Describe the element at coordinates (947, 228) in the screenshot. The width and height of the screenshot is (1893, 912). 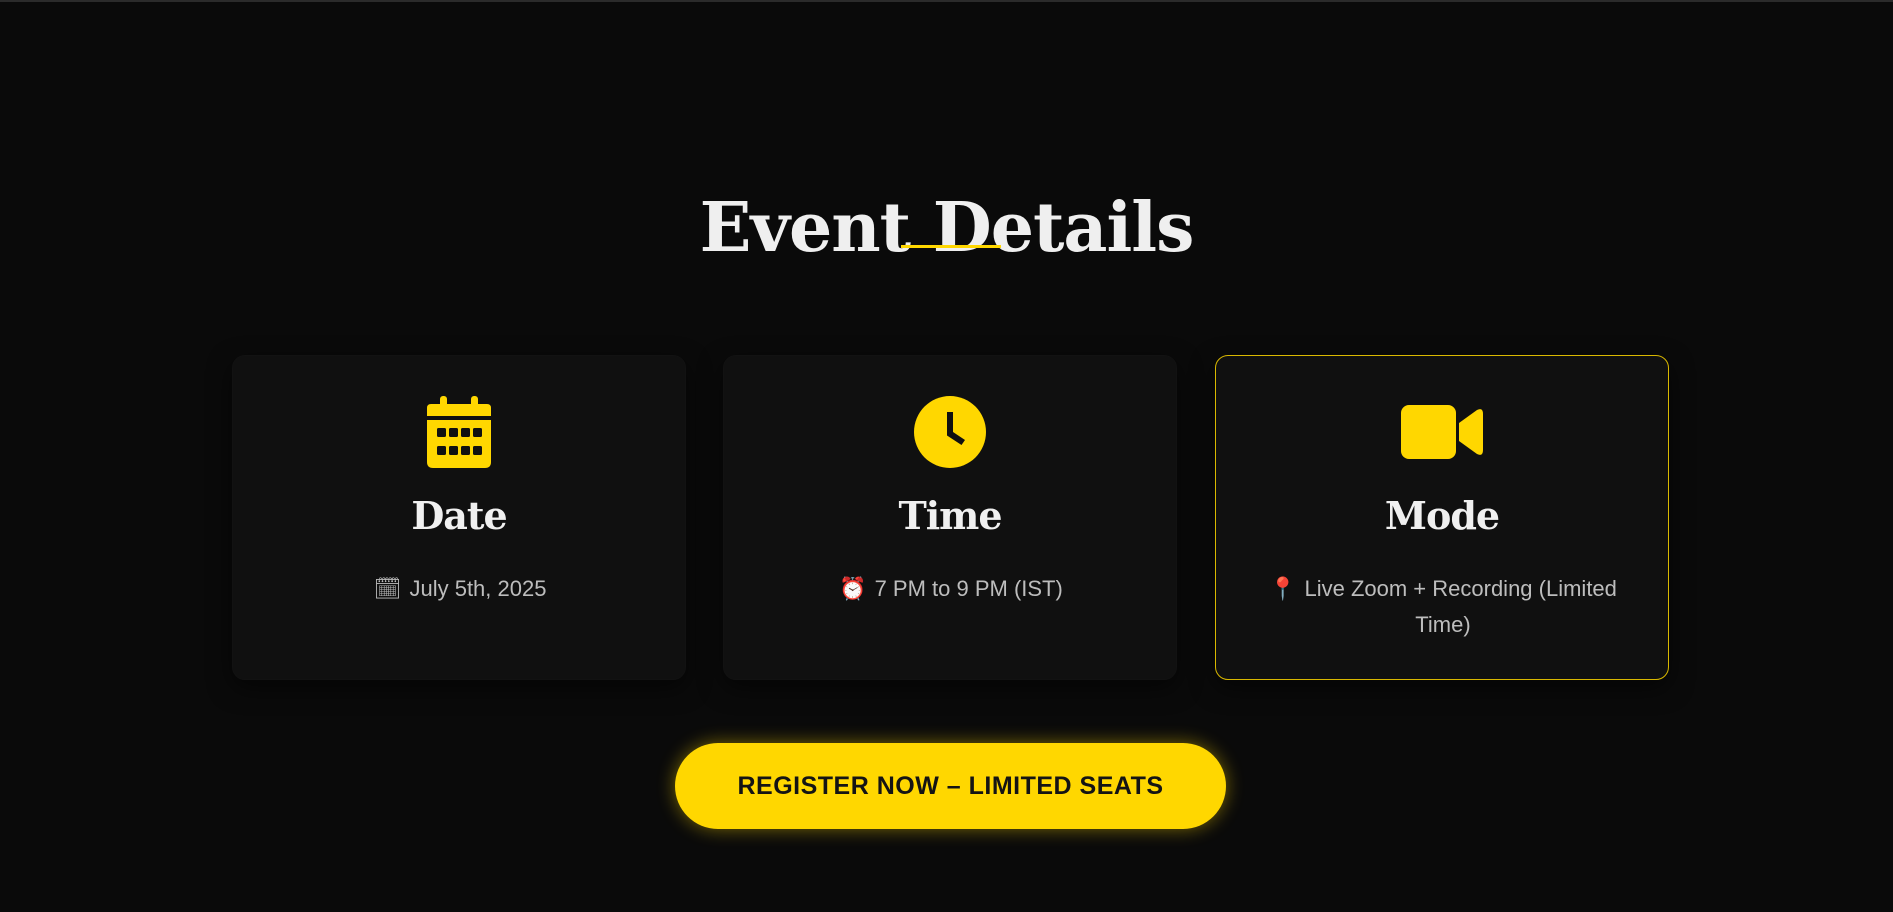
I see `section-title: Event Details` at that location.